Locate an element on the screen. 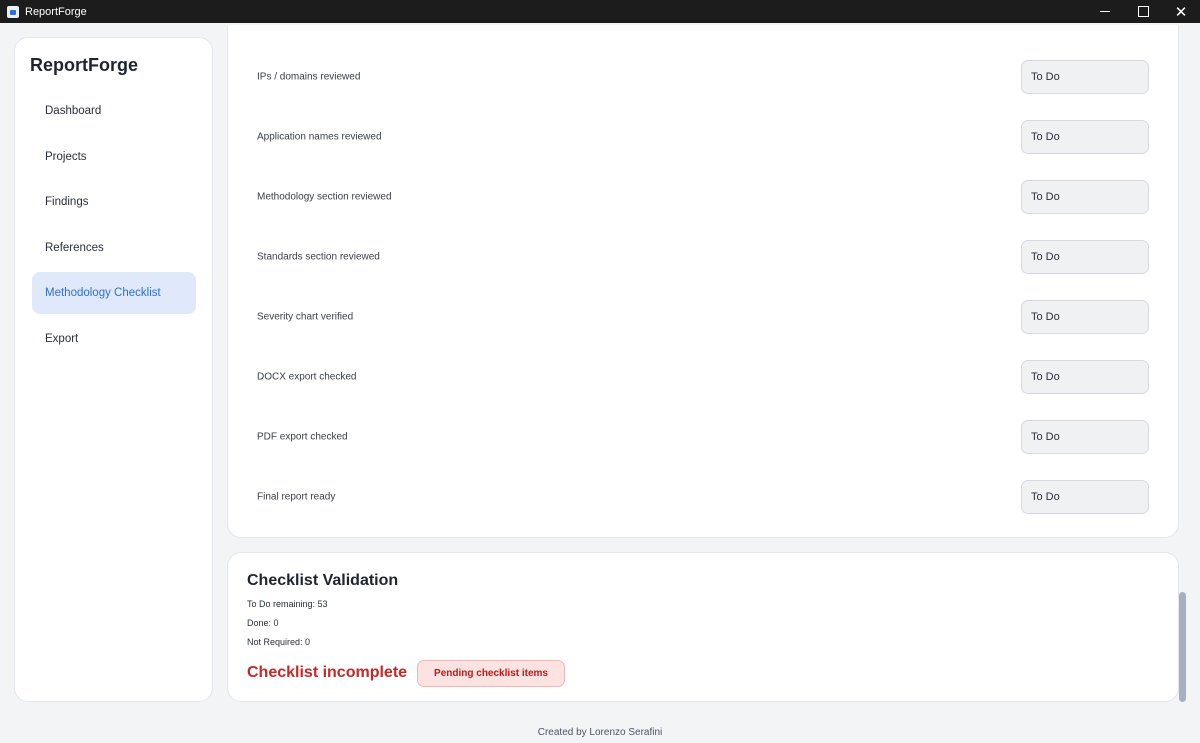 The image size is (1200, 743). footer-credit: Created by Lorenzo Serafini is located at coordinates (600, 732).